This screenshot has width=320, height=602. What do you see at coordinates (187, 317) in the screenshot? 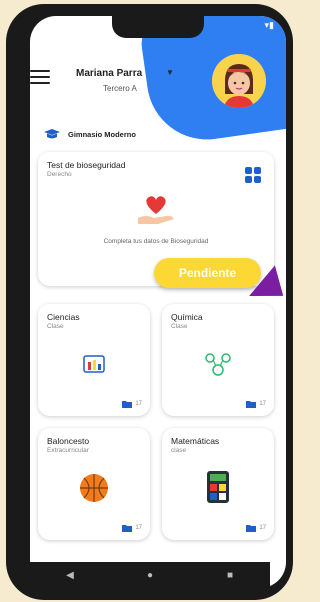
I see `subject-title: Química` at bounding box center [187, 317].